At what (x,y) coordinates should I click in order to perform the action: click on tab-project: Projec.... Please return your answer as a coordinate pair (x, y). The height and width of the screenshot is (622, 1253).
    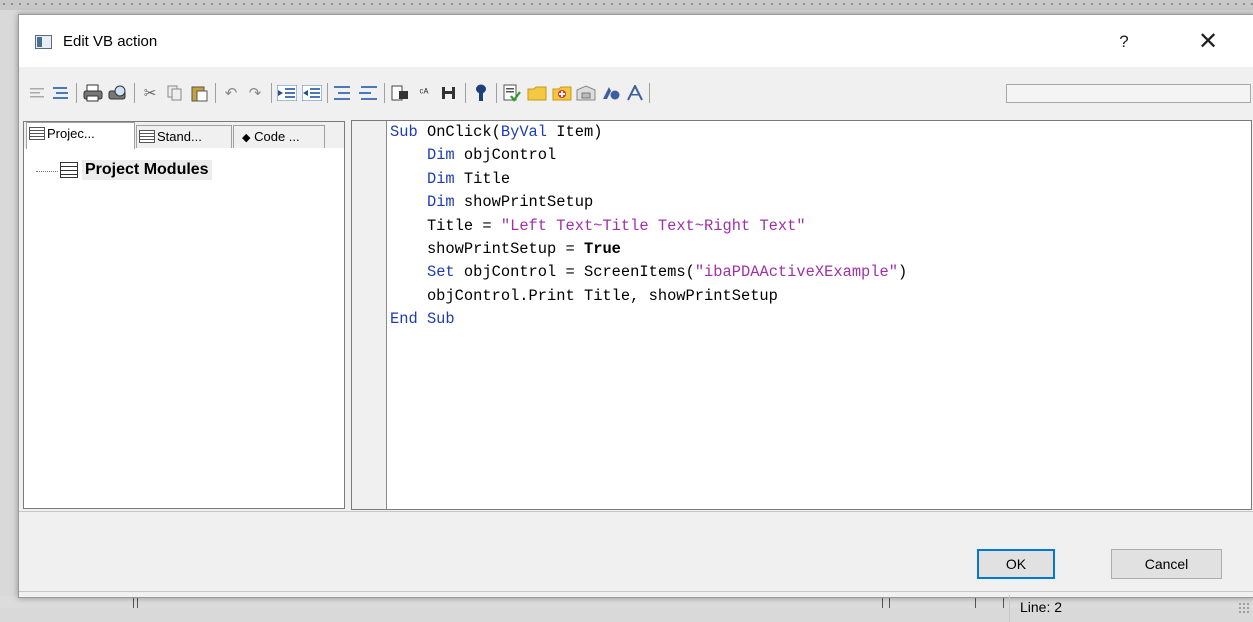
    Looking at the image, I should click on (80, 135).